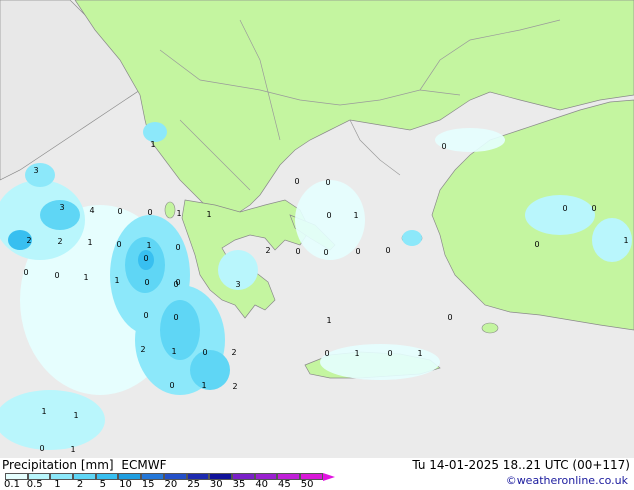 The width and height of the screenshot is (634, 490). I want to click on legend-title: Precipitation [mm] ECMWF, so click(86, 465).